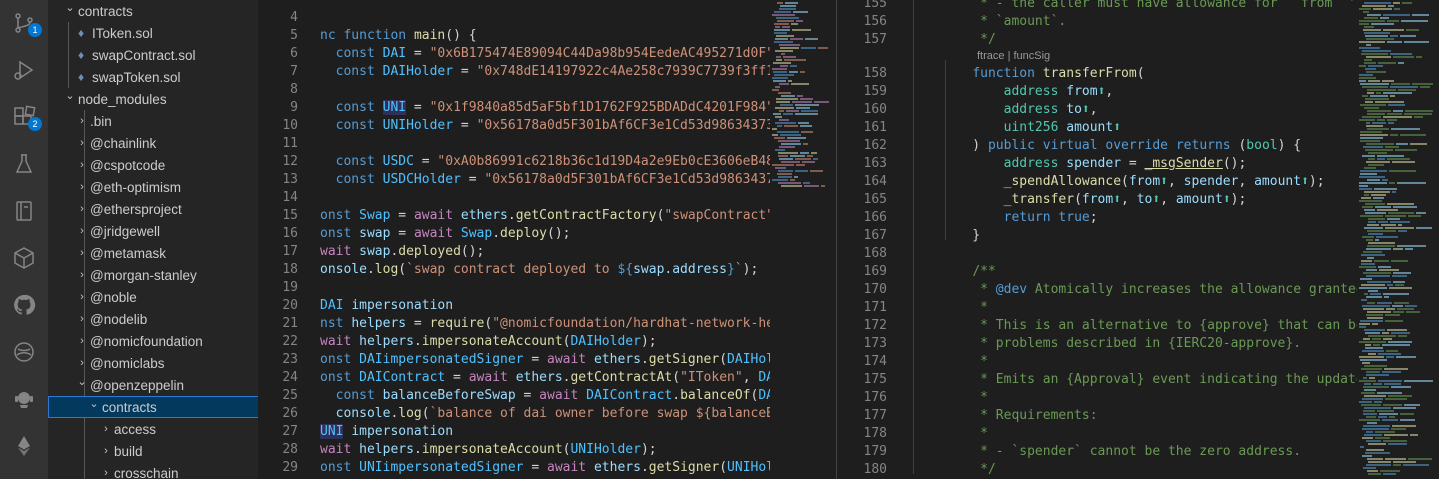 This screenshot has height=479, width=1439. What do you see at coordinates (153, 121) in the screenshot?
I see `folder-item: › .bin` at bounding box center [153, 121].